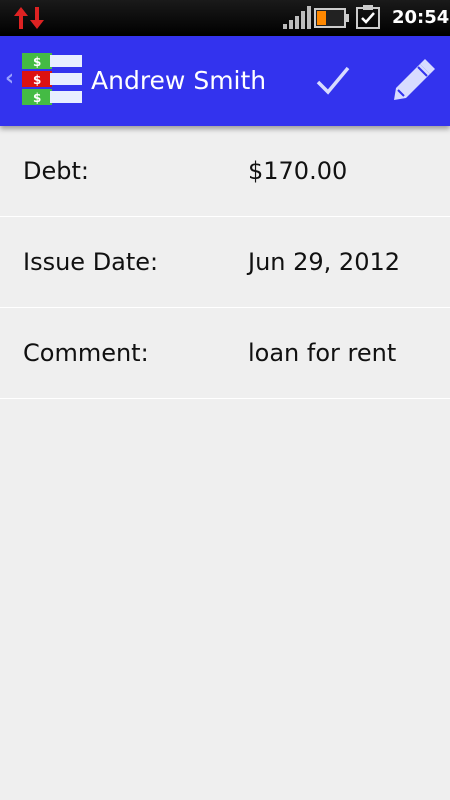 This screenshot has height=800, width=450. Describe the element at coordinates (10, 78) in the screenshot. I see `back-chevron-icon: ‹` at that location.